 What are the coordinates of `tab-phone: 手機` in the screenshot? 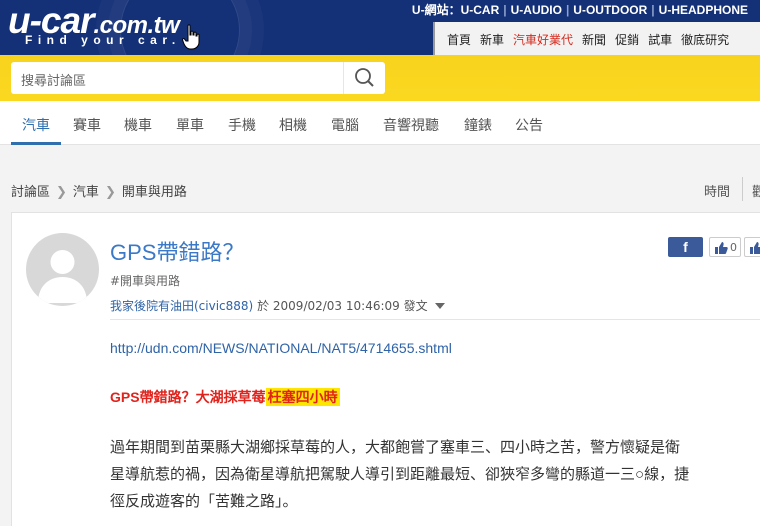 It's located at (242, 125).